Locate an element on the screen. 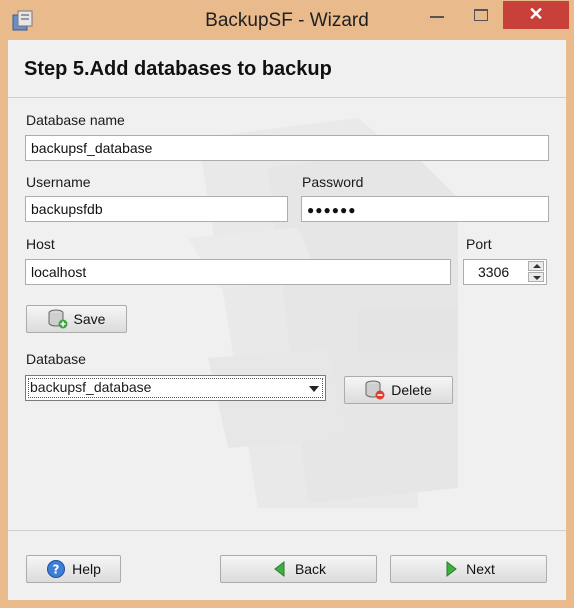  port-increment-button is located at coordinates (536, 266).